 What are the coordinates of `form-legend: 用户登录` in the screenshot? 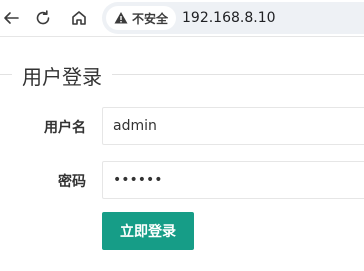 It's located at (62, 77).